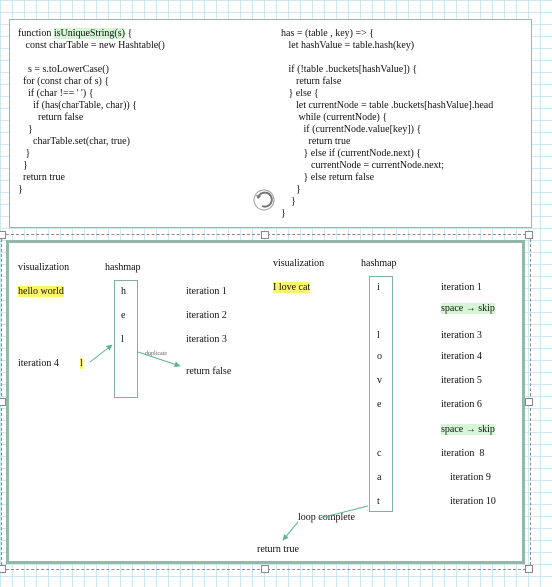 The height and width of the screenshot is (587, 552). Describe the element at coordinates (344, 512) in the screenshot. I see `arrow-loop-complete-to-return-true` at that location.